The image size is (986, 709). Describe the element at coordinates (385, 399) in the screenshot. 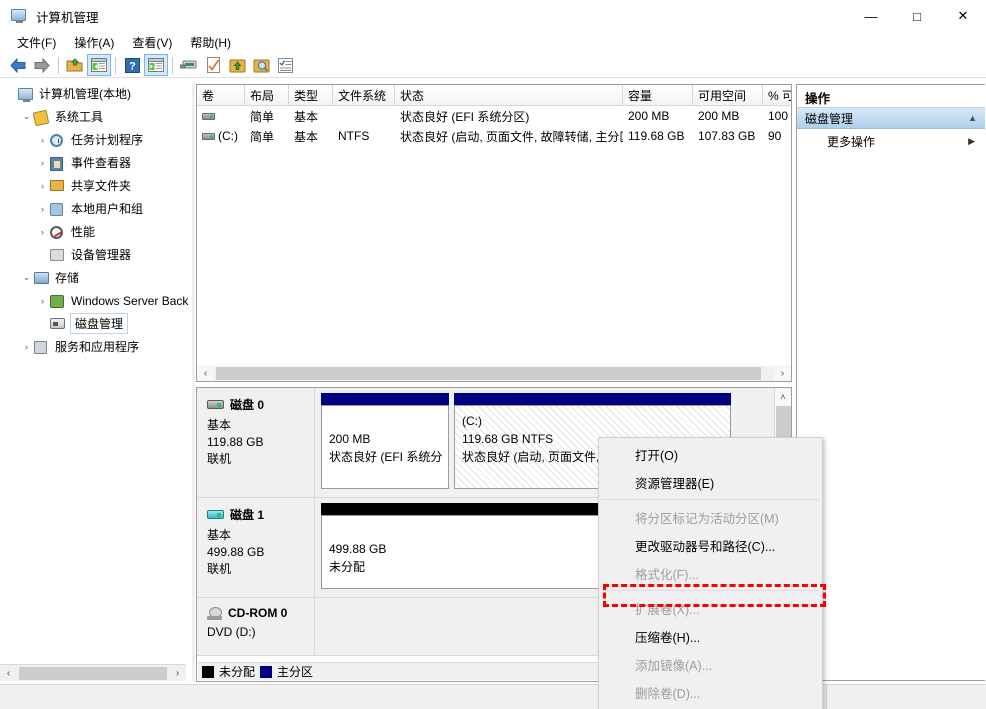

I see `partition-type-bar` at that location.